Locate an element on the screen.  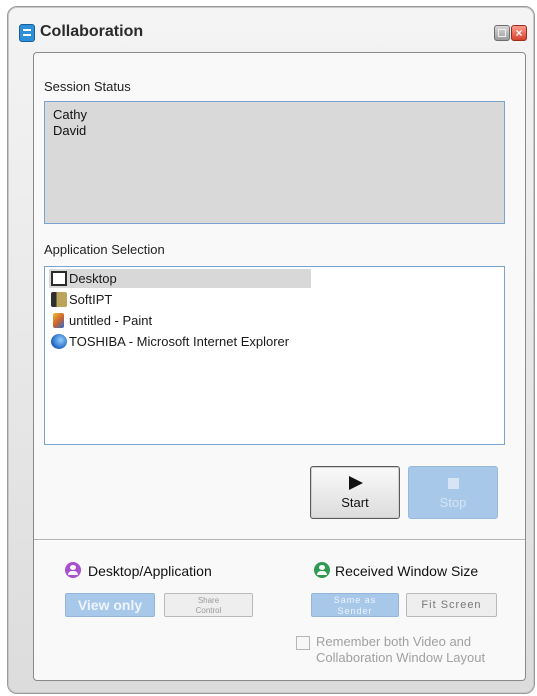
same-as-sender-button: Same as Sender is located at coordinates (355, 605).